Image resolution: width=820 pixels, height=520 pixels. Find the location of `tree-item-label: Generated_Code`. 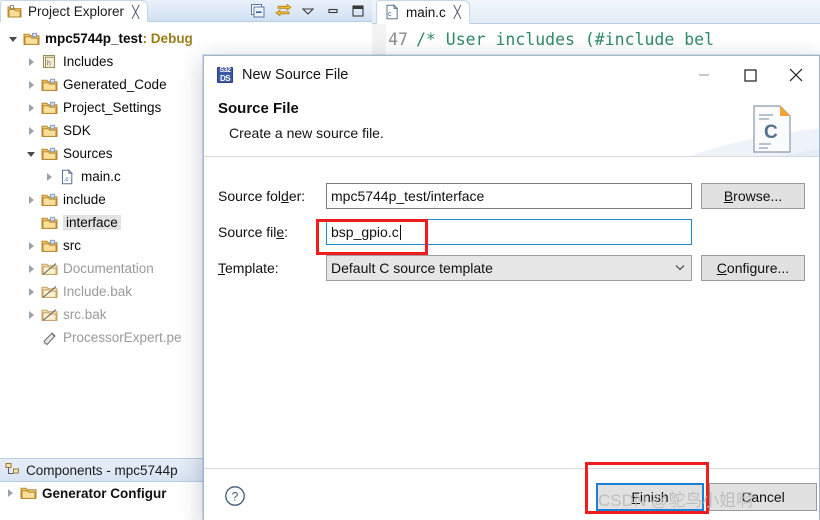

tree-item-label: Generated_Code is located at coordinates (115, 84).